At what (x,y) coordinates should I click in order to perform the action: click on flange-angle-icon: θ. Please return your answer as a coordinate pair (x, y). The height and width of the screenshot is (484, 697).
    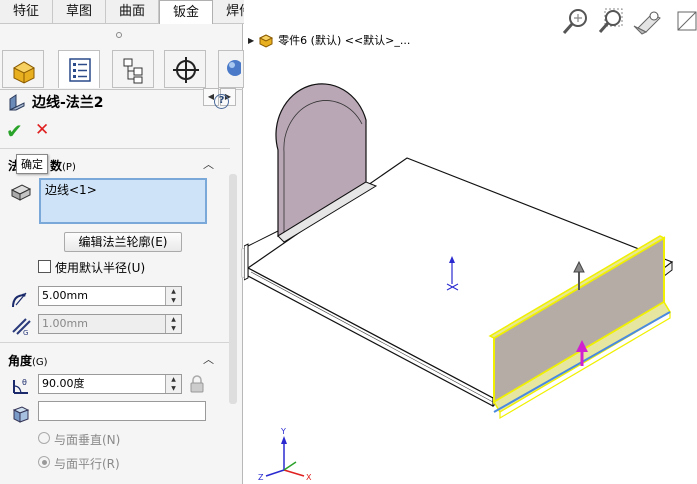
    Looking at the image, I should click on (20, 386).